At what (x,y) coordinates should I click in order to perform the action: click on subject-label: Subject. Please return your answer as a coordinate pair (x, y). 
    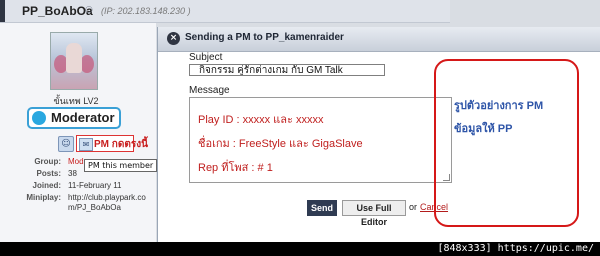
    Looking at the image, I should click on (206, 57).